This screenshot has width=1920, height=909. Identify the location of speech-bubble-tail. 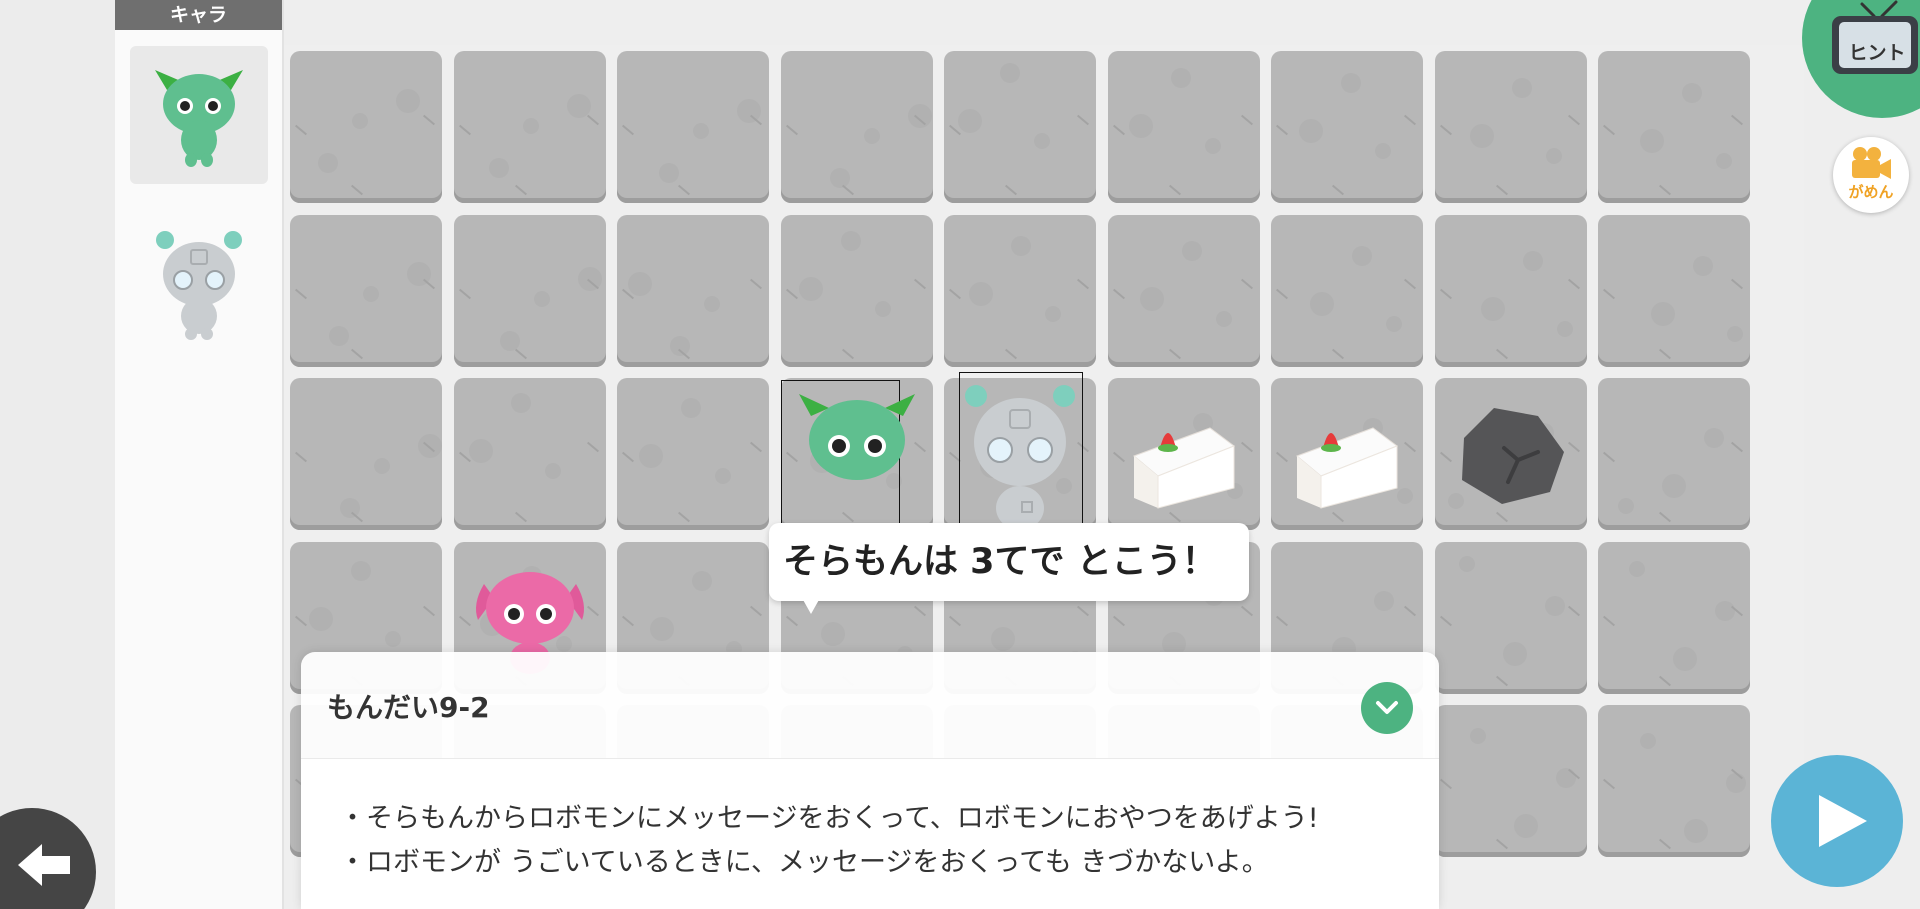
(811, 606).